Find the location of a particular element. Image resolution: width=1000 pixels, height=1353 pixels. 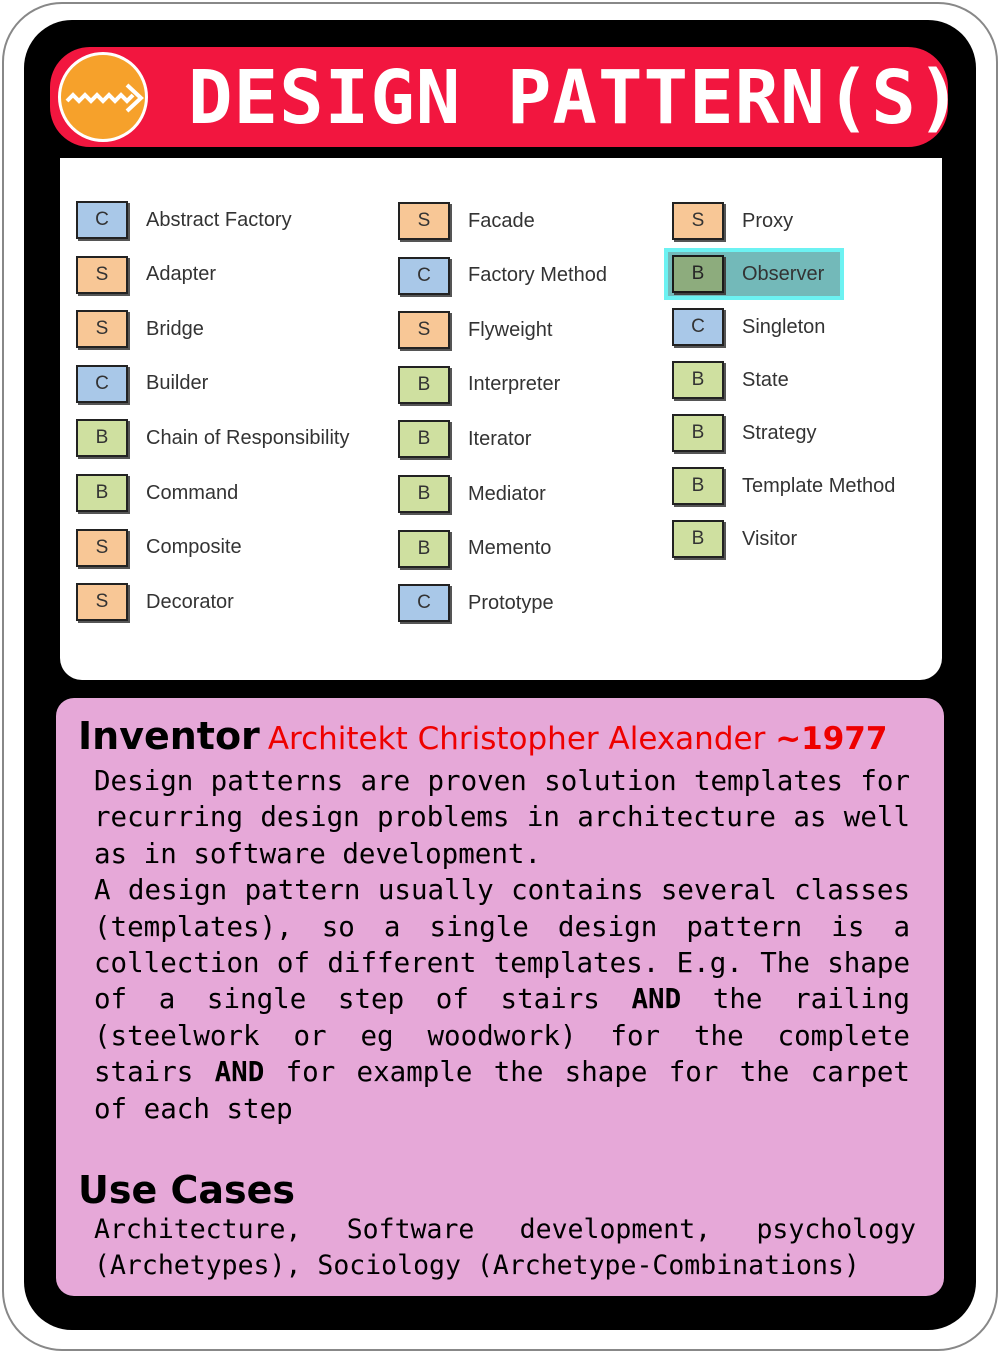

pattern-name: Interpreter is located at coordinates (514, 384).